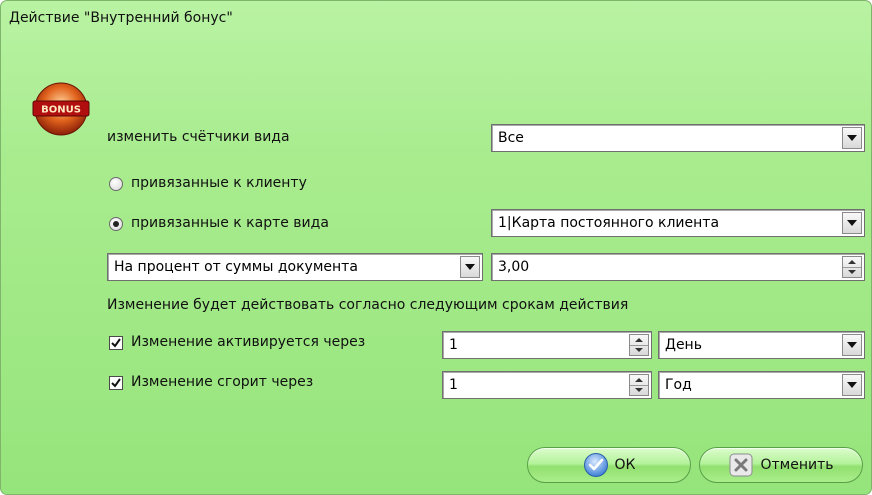  I want to click on activate-unit-value: День, so click(683, 345).